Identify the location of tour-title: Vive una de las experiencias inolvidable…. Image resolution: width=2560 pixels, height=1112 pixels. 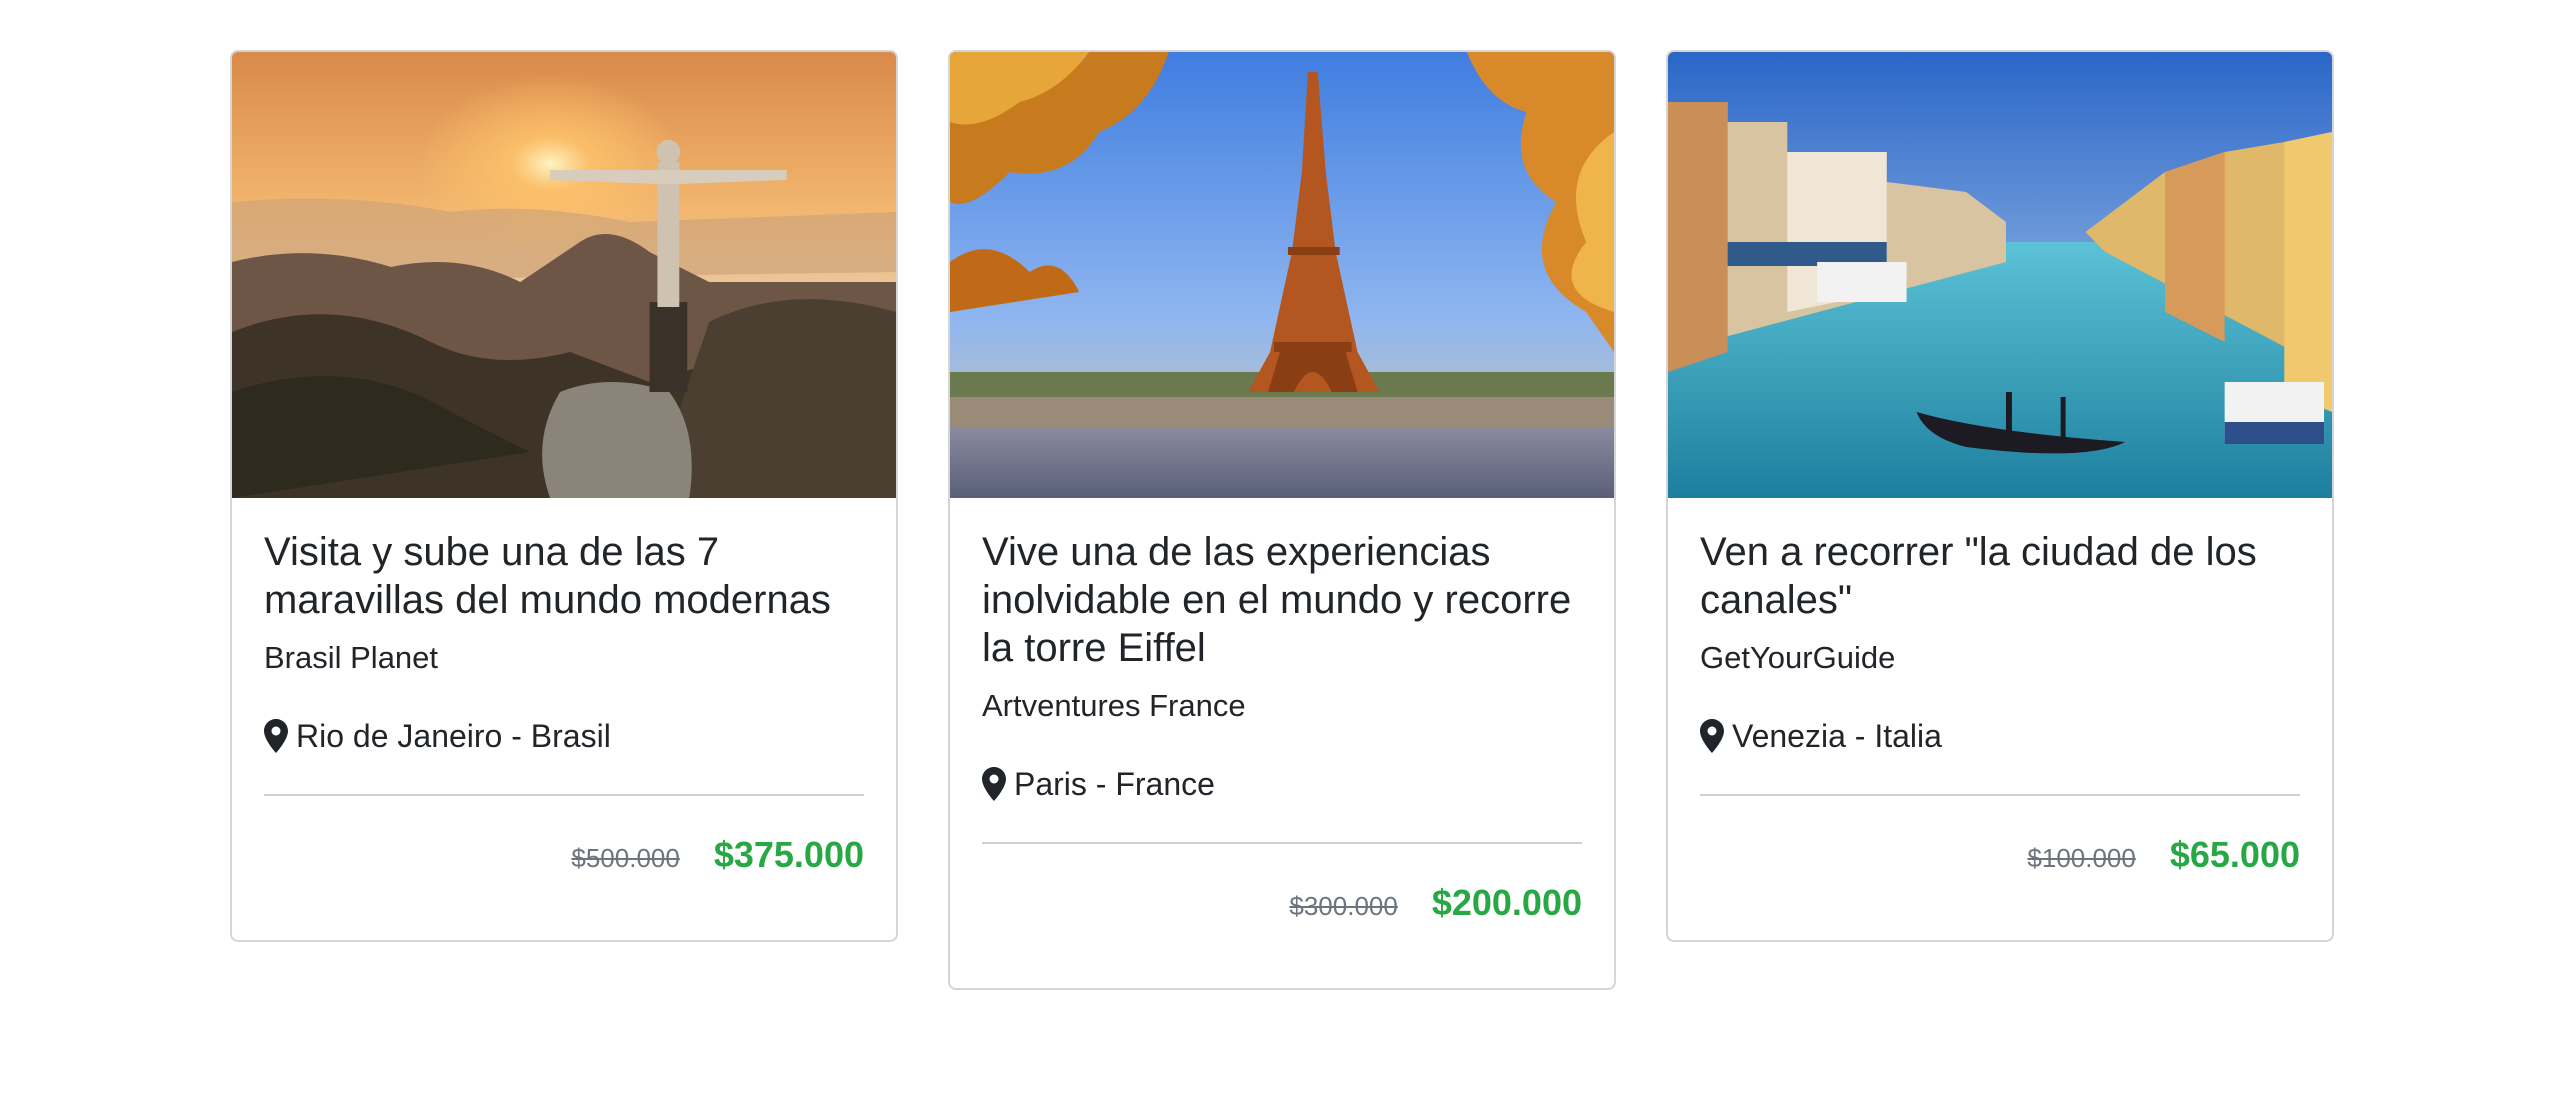
(1282, 600).